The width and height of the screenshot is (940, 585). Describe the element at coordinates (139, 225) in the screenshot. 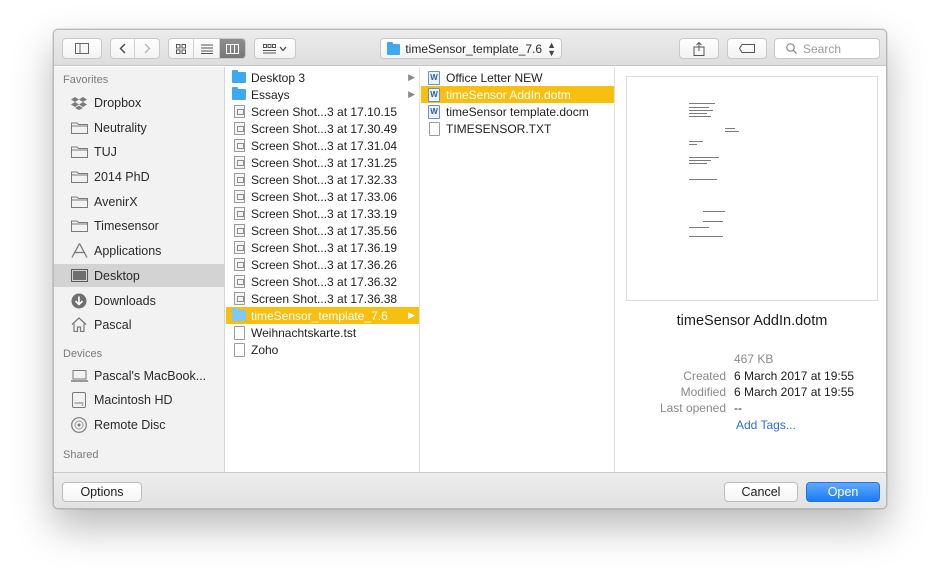

I see `sidebar-item-timesensor: Timesensor` at that location.